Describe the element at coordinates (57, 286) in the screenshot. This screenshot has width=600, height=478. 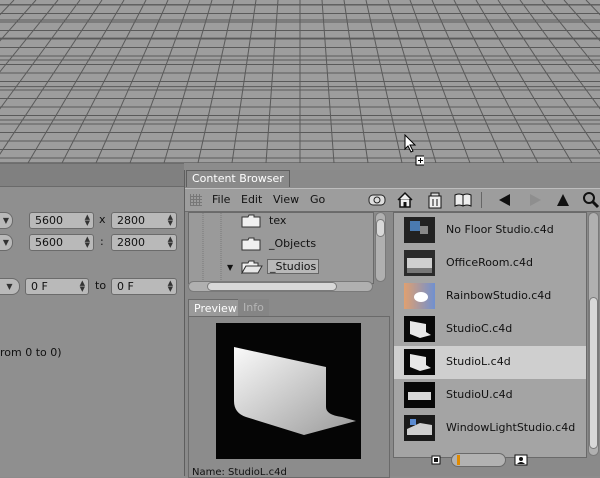
I see `frame-from-field: 0 F ▲ ▼` at that location.